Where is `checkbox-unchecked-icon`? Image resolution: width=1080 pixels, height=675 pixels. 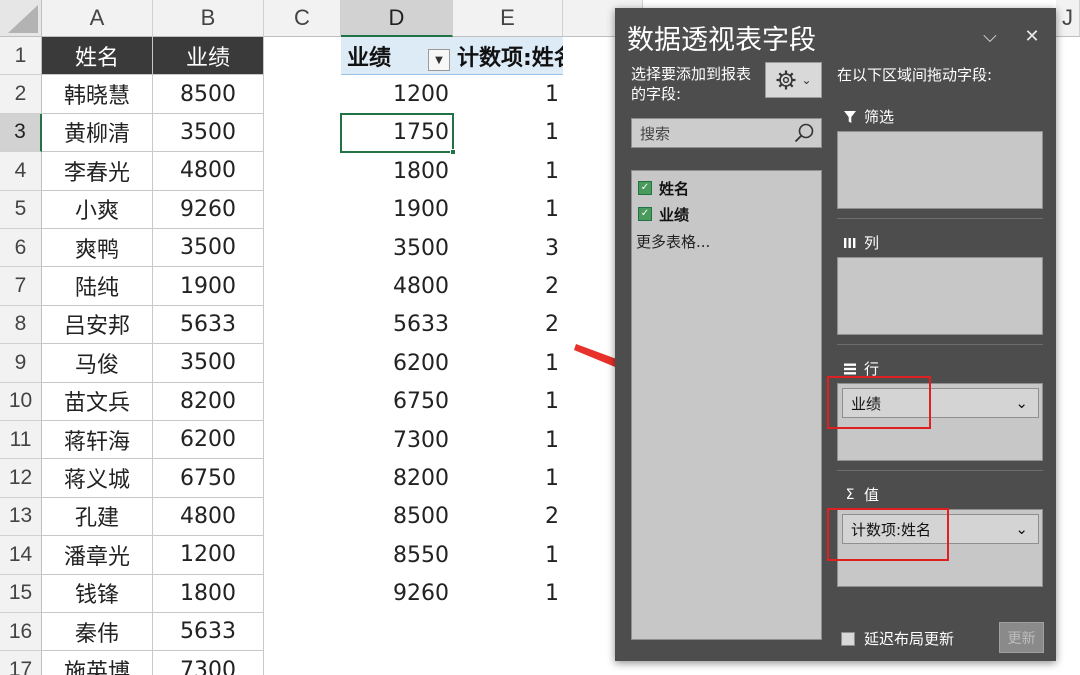
checkbox-unchecked-icon is located at coordinates (848, 638).